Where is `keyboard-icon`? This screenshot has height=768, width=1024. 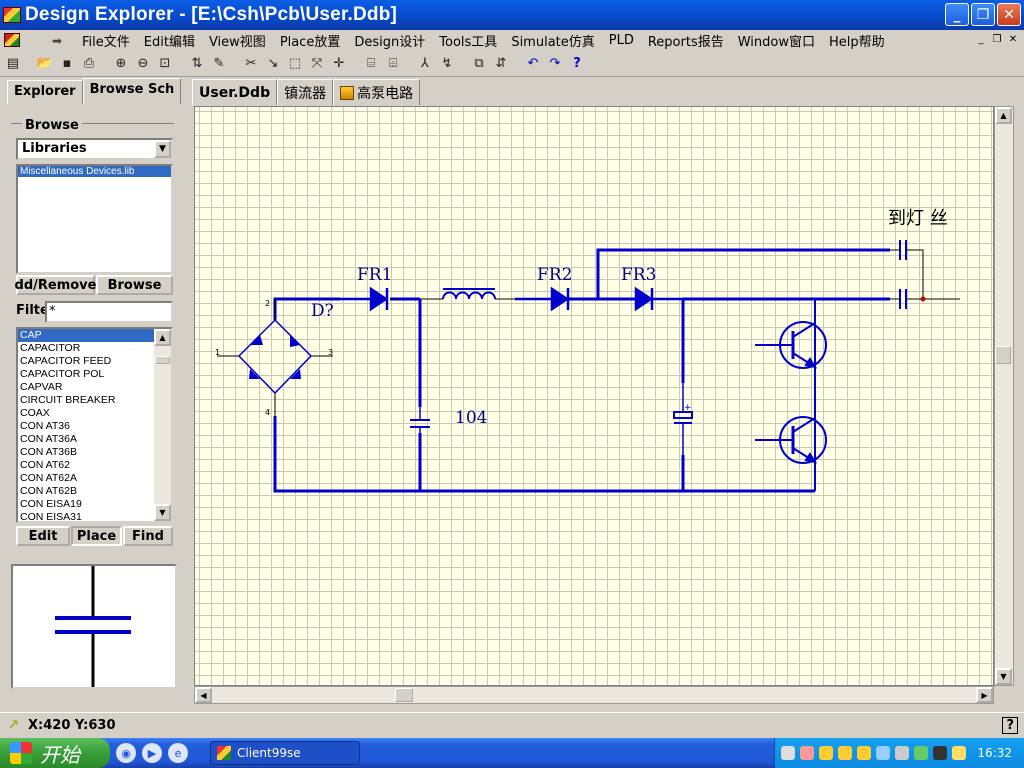
keyboard-icon is located at coordinates (788, 753).